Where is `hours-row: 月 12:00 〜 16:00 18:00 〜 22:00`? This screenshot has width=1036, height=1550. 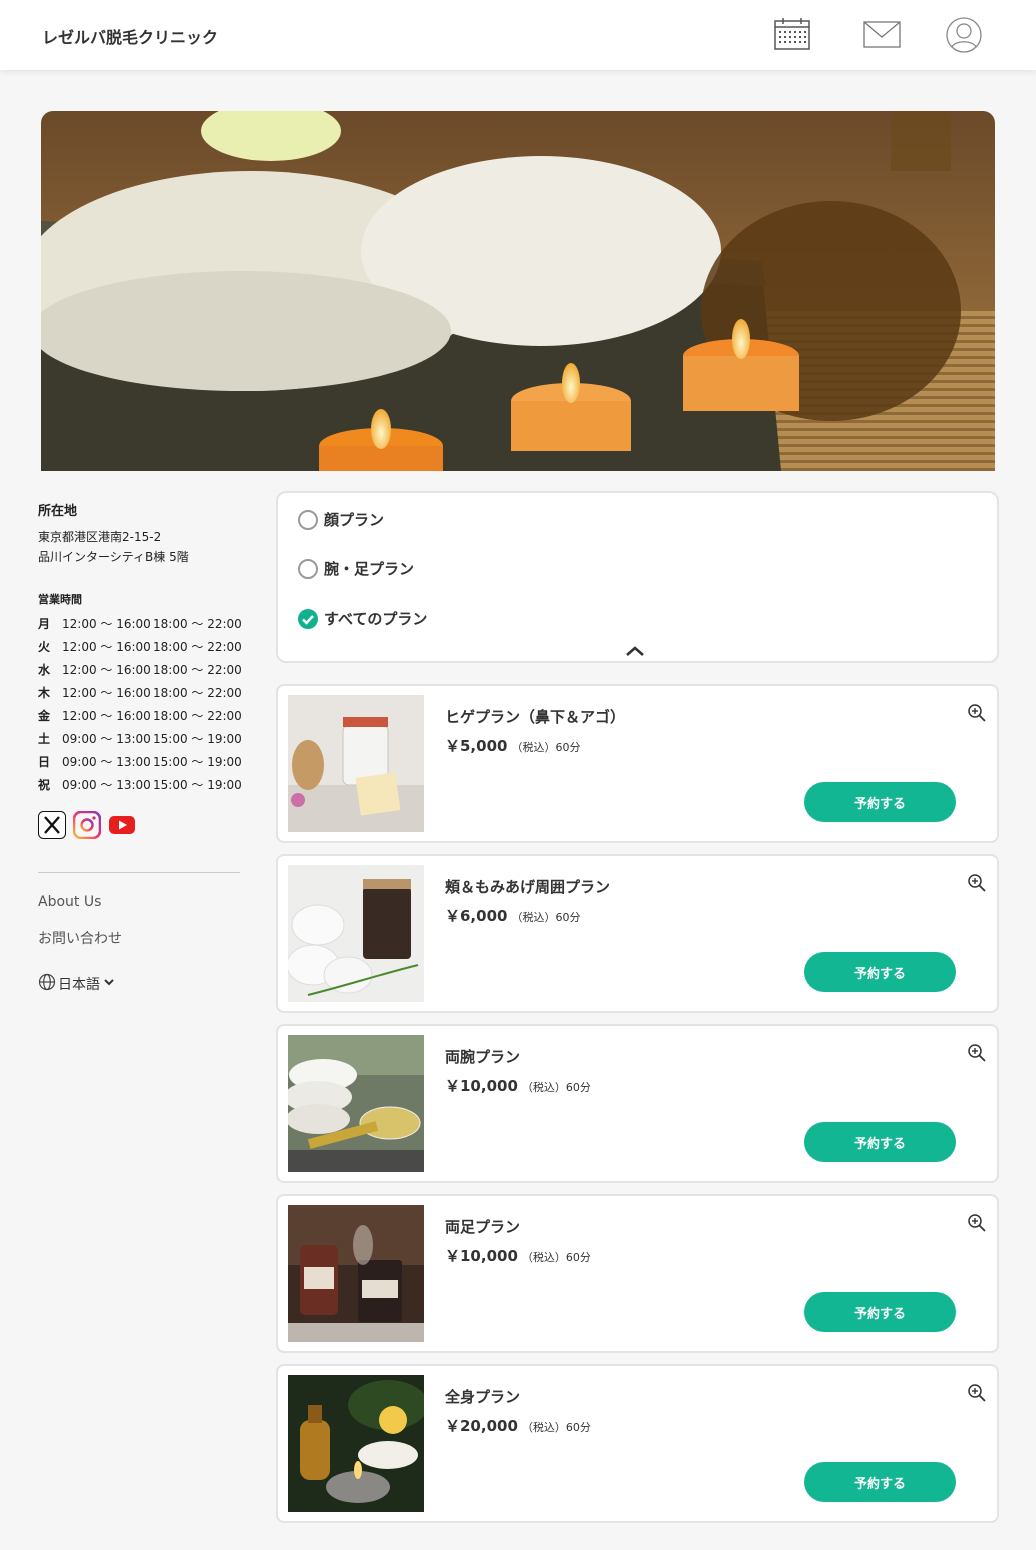
hours-row: 月 12:00 〜 16:00 18:00 〜 22:00 is located at coordinates (143, 624).